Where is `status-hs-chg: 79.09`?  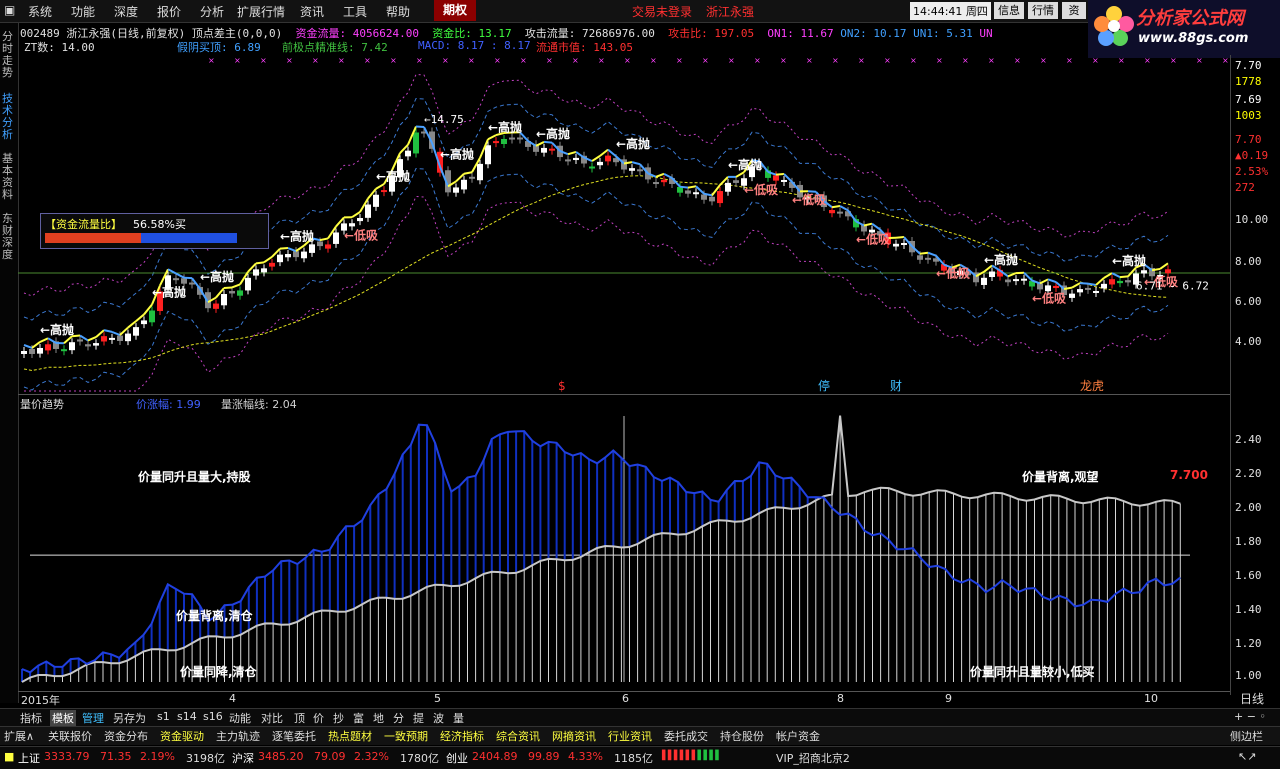 status-hs-chg: 79.09 is located at coordinates (330, 756).